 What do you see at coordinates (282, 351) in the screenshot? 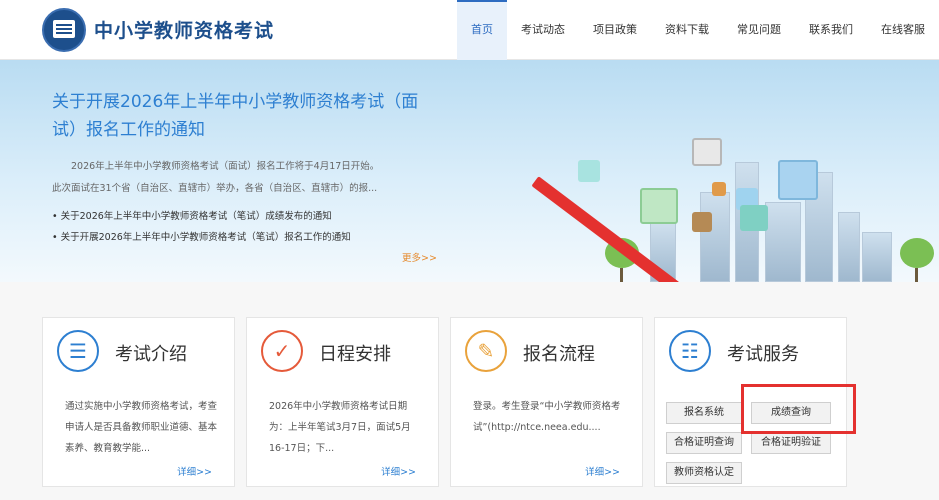
I see `checkmark-icon: ✓` at bounding box center [282, 351].